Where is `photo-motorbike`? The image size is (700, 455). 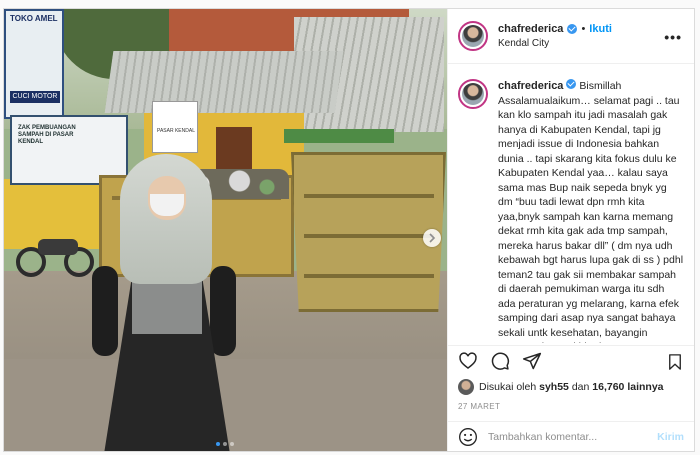 photo-motorbike is located at coordinates (56, 252).